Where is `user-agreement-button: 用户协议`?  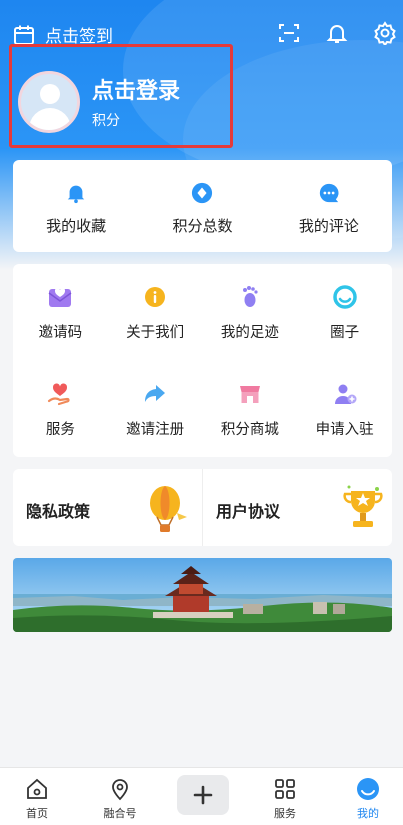
user-agreement-button: 用户协议 is located at coordinates (297, 507).